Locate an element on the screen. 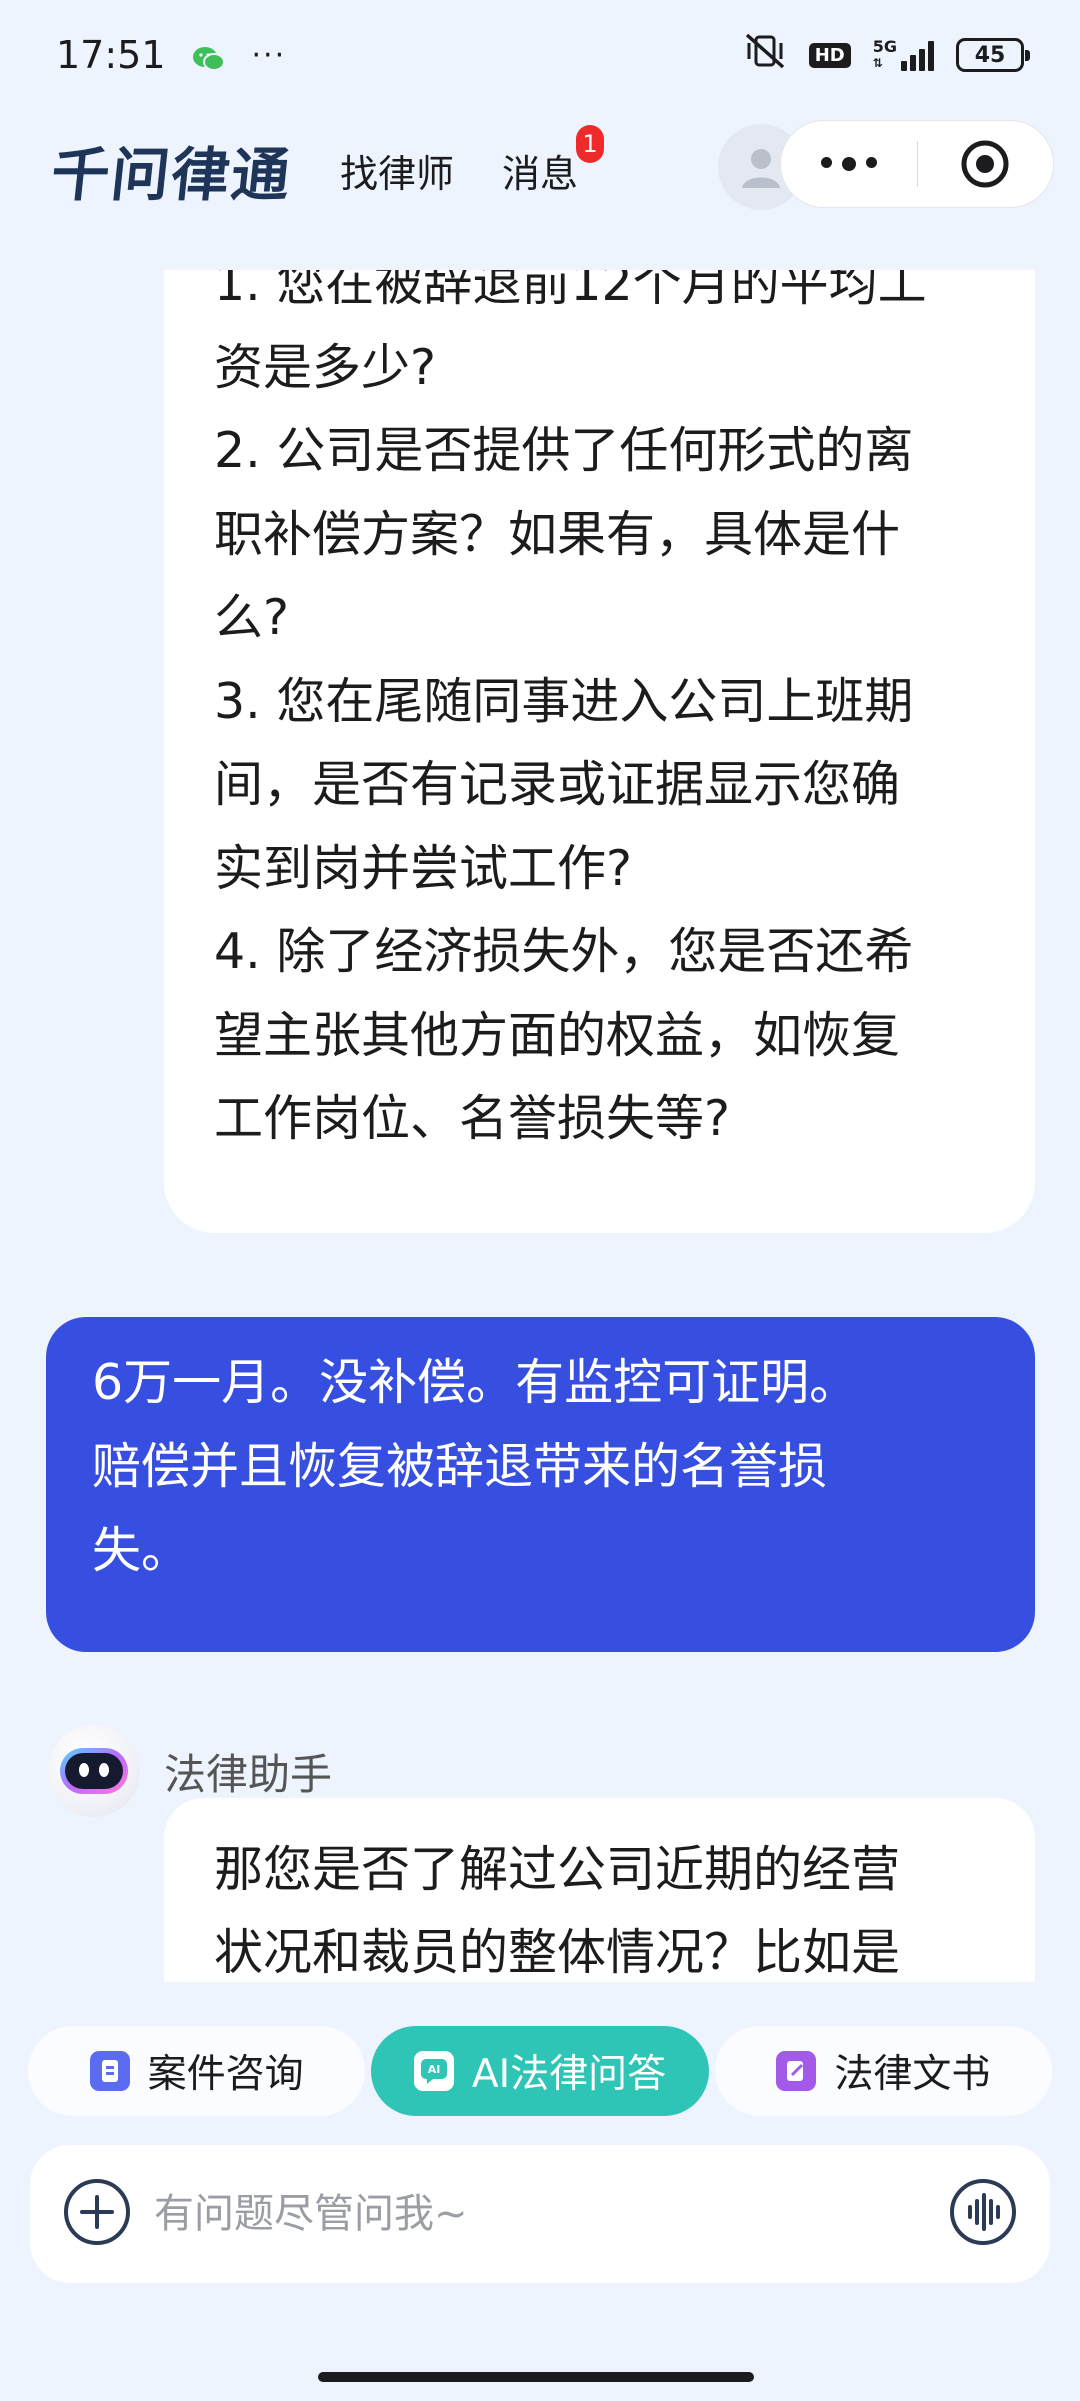  home-indicator is located at coordinates (536, 2377).